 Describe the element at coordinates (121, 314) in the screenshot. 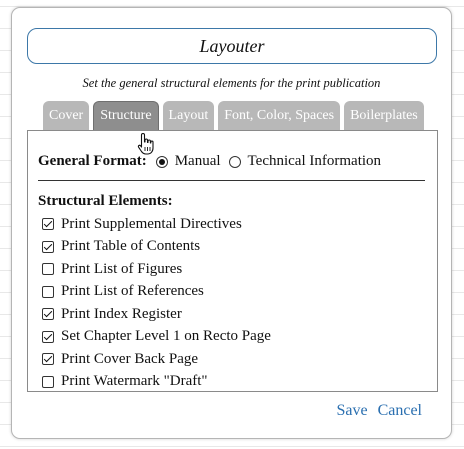

I see `structural-item-label: Print Index Register` at that location.